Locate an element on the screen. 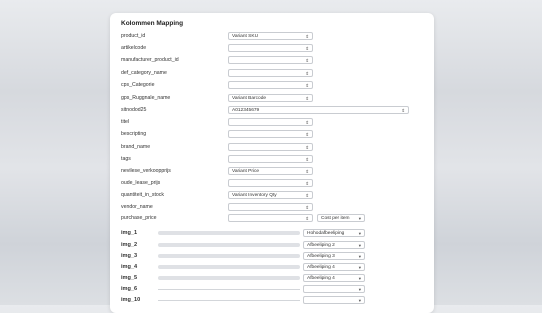 Image resolution: width=542 pixels, height=313 pixels. field-label: tags is located at coordinates (126, 159).